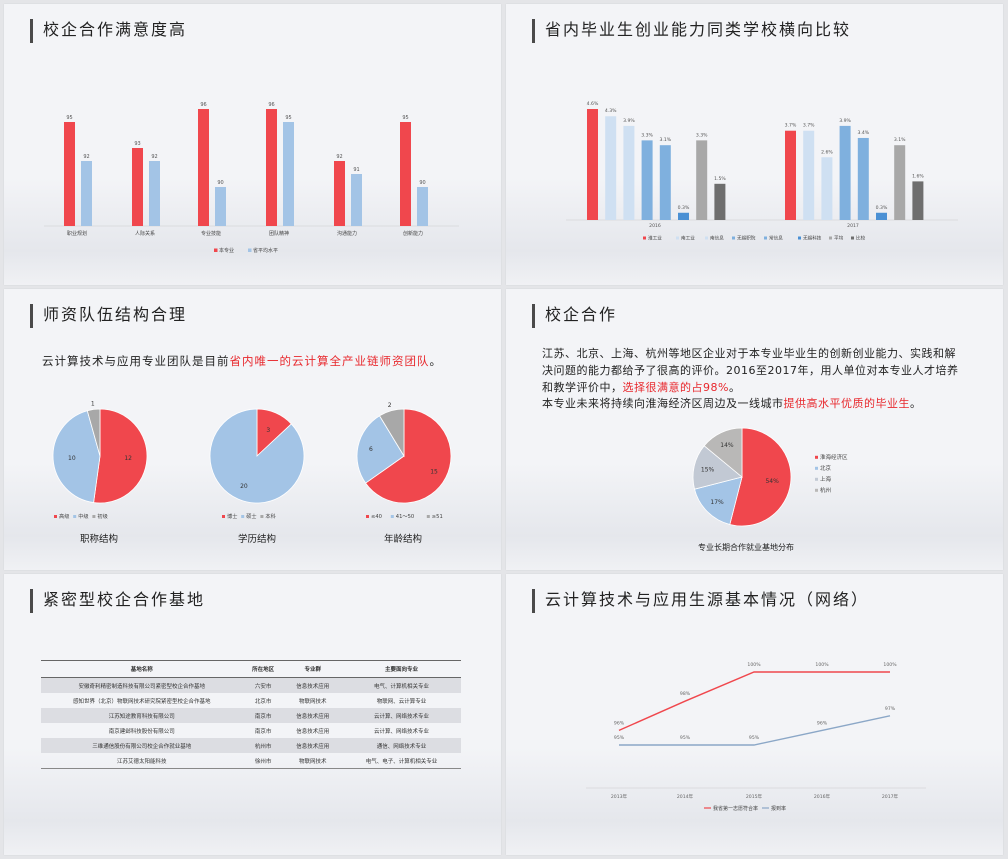  I want to click on table-cell: 杭州市, so click(263, 745).